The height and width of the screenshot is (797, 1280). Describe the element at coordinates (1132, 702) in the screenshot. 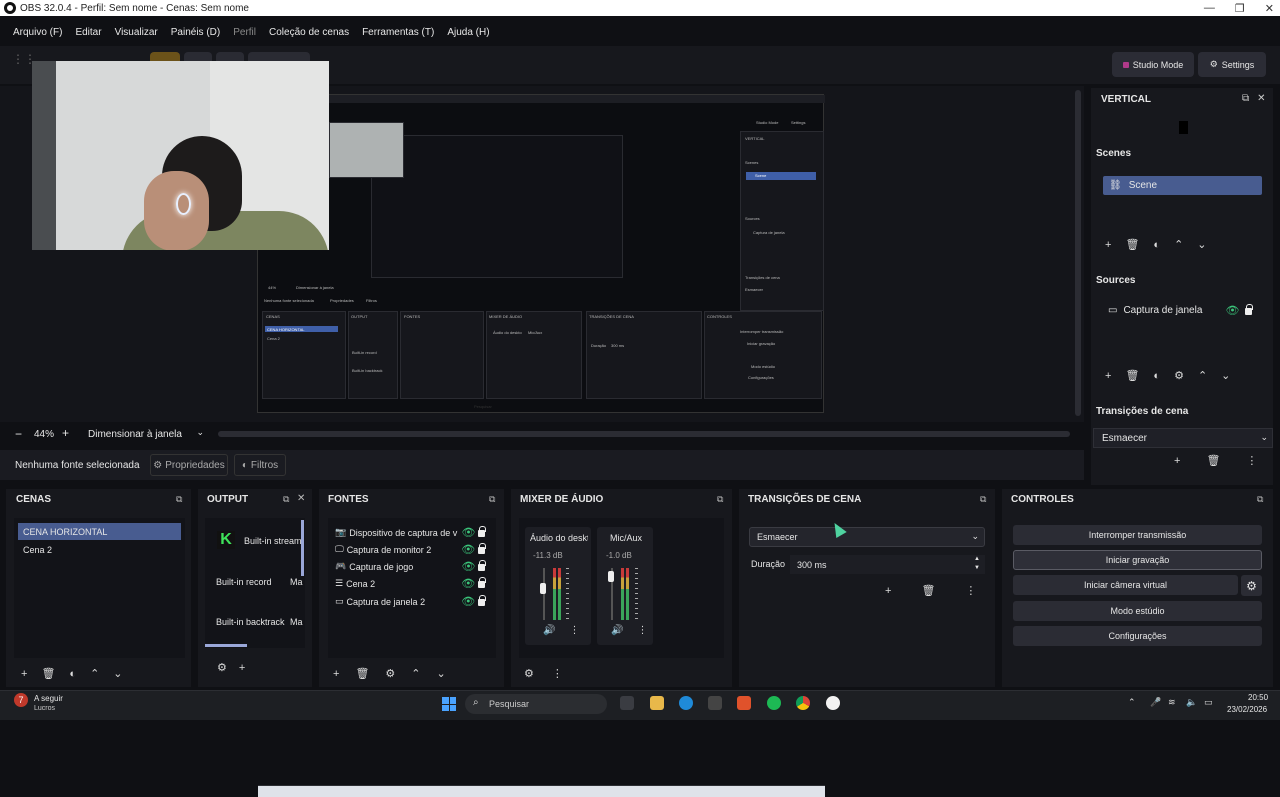

I see `tray-chevron-up-icon: ⌃` at that location.